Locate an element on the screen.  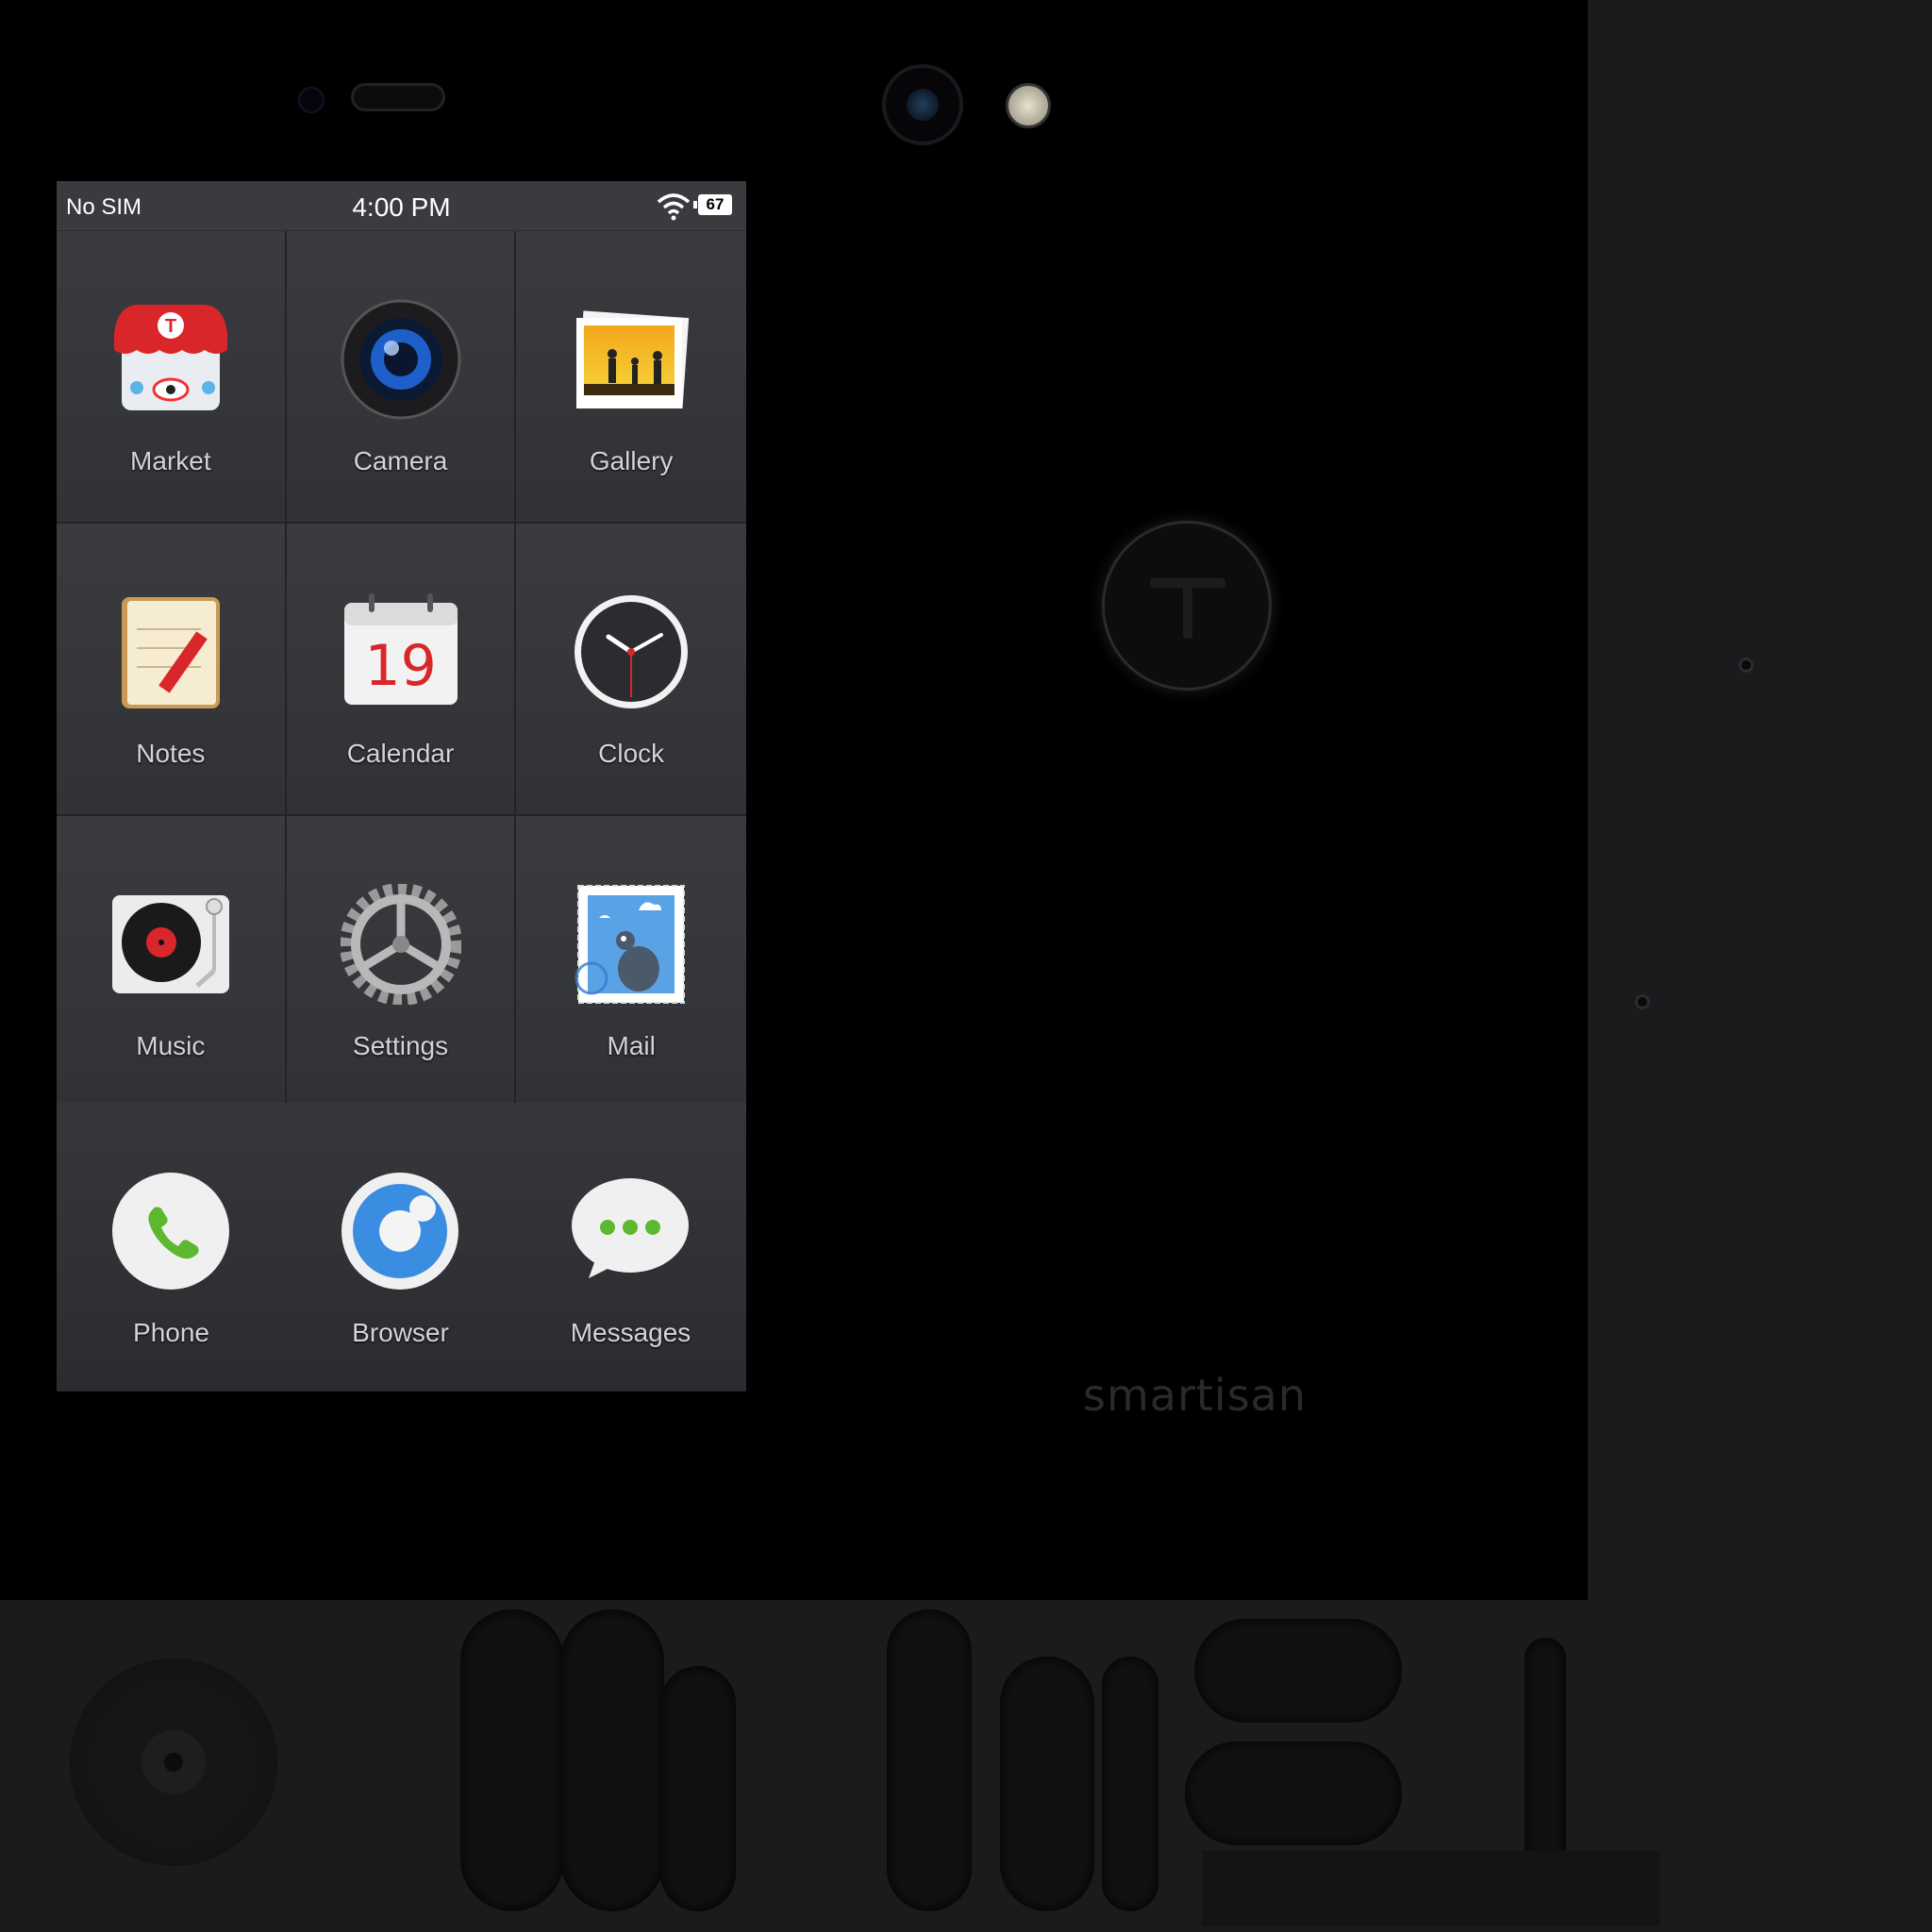
clock-icon is located at coordinates (631, 652).